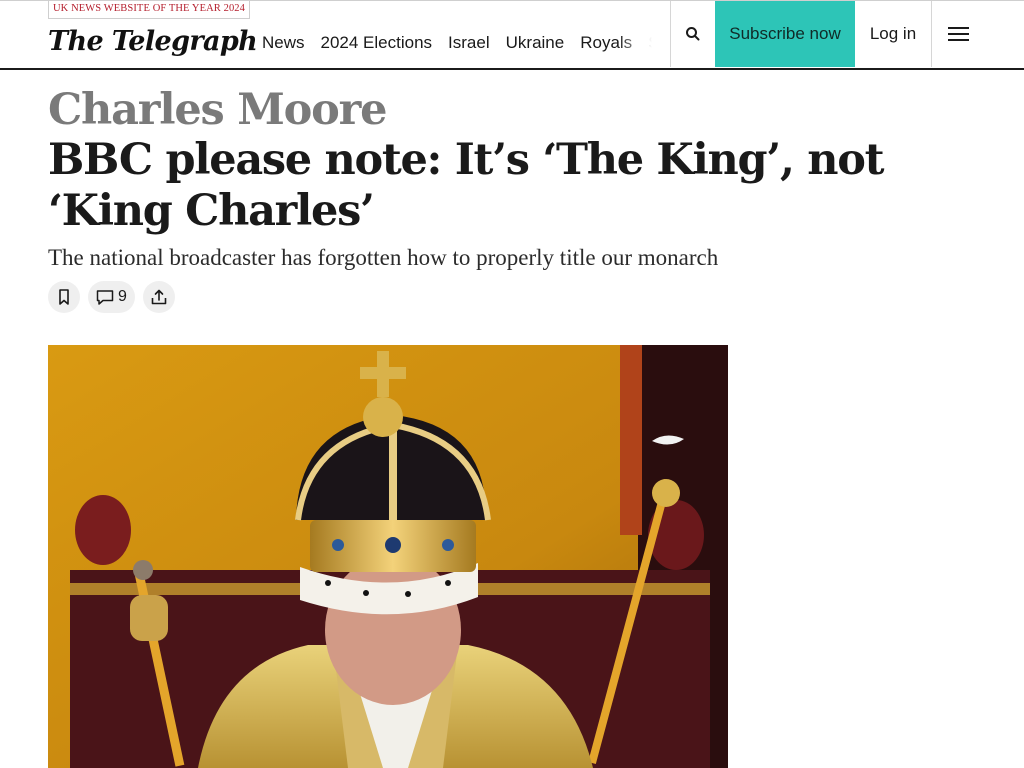 The height and width of the screenshot is (768, 1024). I want to click on nav-item-2024-elections: 2024 Elections, so click(377, 43).